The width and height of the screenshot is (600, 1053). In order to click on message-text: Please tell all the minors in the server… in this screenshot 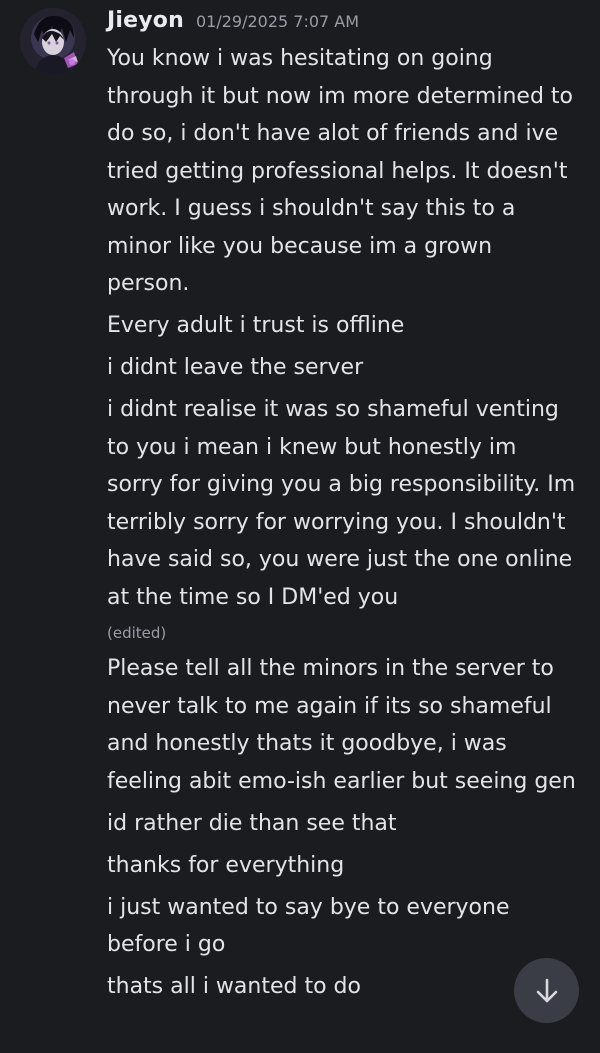, I will do `click(341, 725)`.